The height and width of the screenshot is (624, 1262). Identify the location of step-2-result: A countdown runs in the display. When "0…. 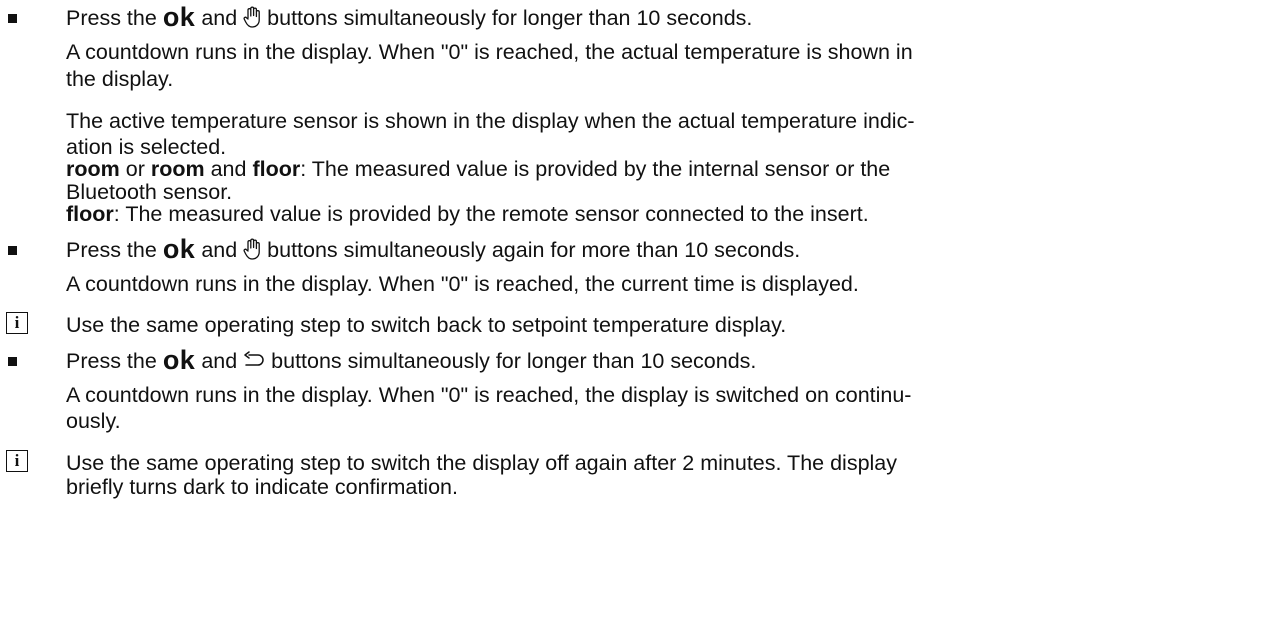
(462, 284).